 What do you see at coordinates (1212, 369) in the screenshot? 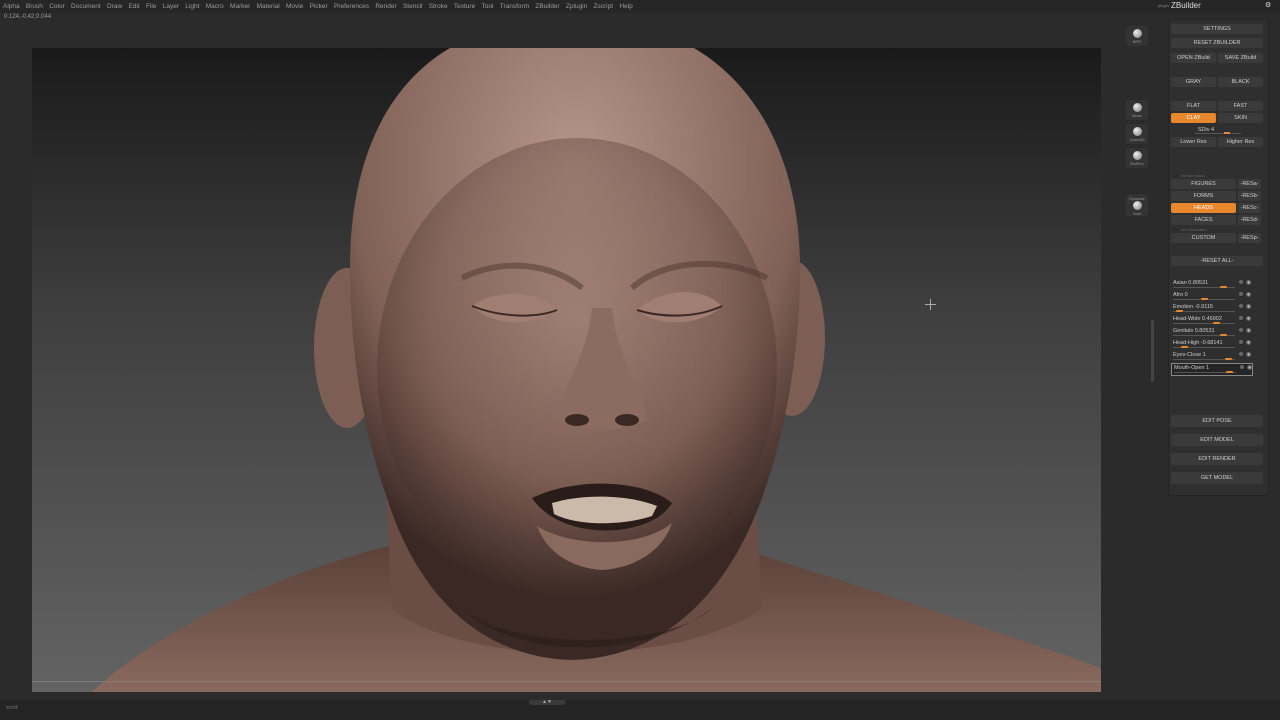
I see `slider-mouth-open: Mouth-Open 1 ◉` at bounding box center [1212, 369].